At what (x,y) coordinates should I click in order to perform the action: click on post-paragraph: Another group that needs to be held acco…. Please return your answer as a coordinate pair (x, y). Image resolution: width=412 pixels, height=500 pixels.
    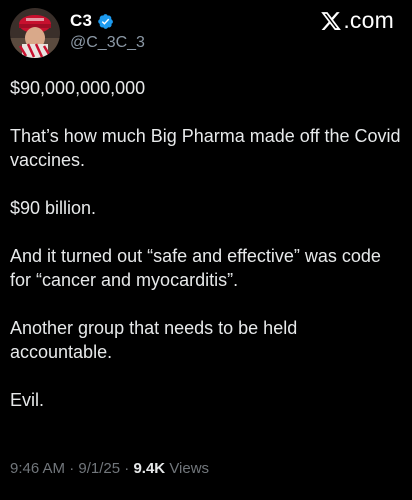
    Looking at the image, I should click on (154, 340).